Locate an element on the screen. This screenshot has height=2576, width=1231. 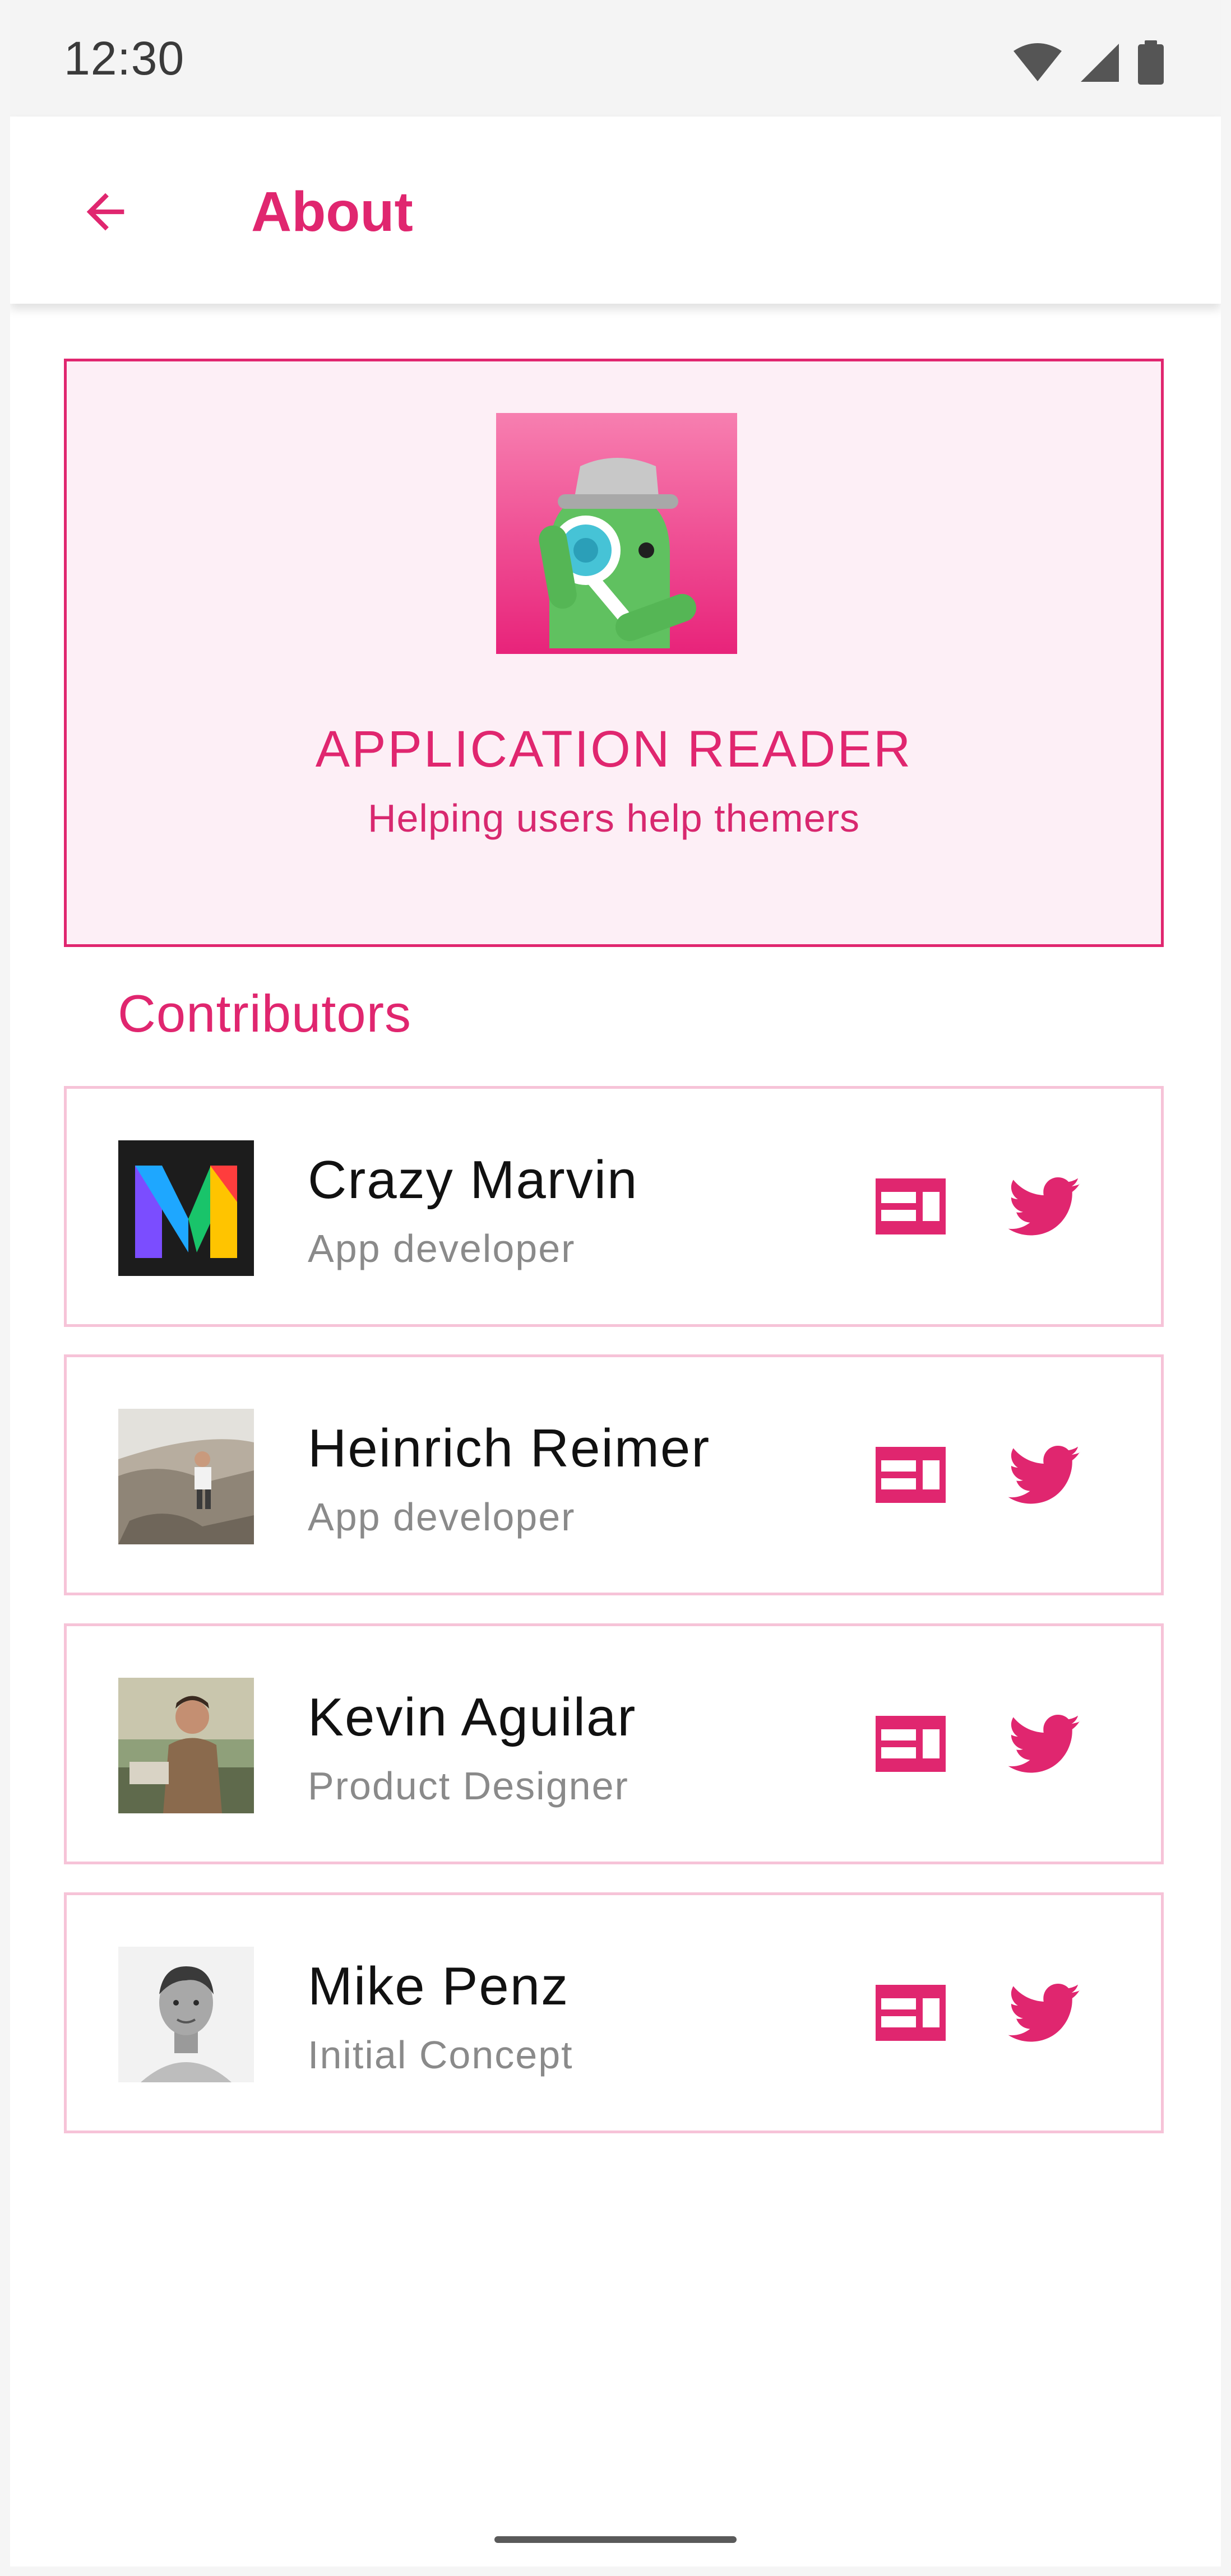
outdoor-portrait-photo is located at coordinates (186, 1745).